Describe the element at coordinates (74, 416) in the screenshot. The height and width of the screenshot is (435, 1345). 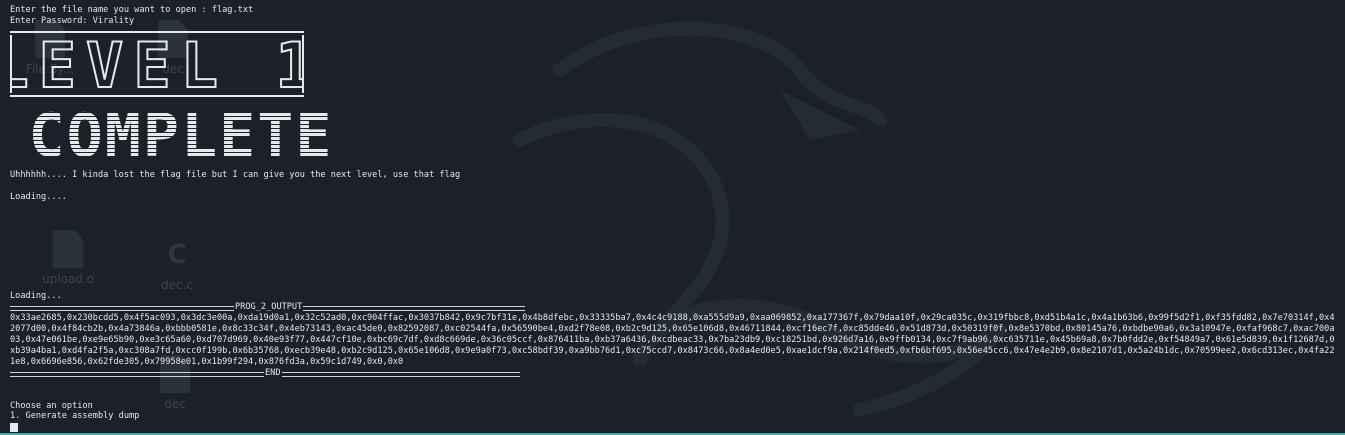
I see `menu-option: 1. Generate assembly dump` at that location.